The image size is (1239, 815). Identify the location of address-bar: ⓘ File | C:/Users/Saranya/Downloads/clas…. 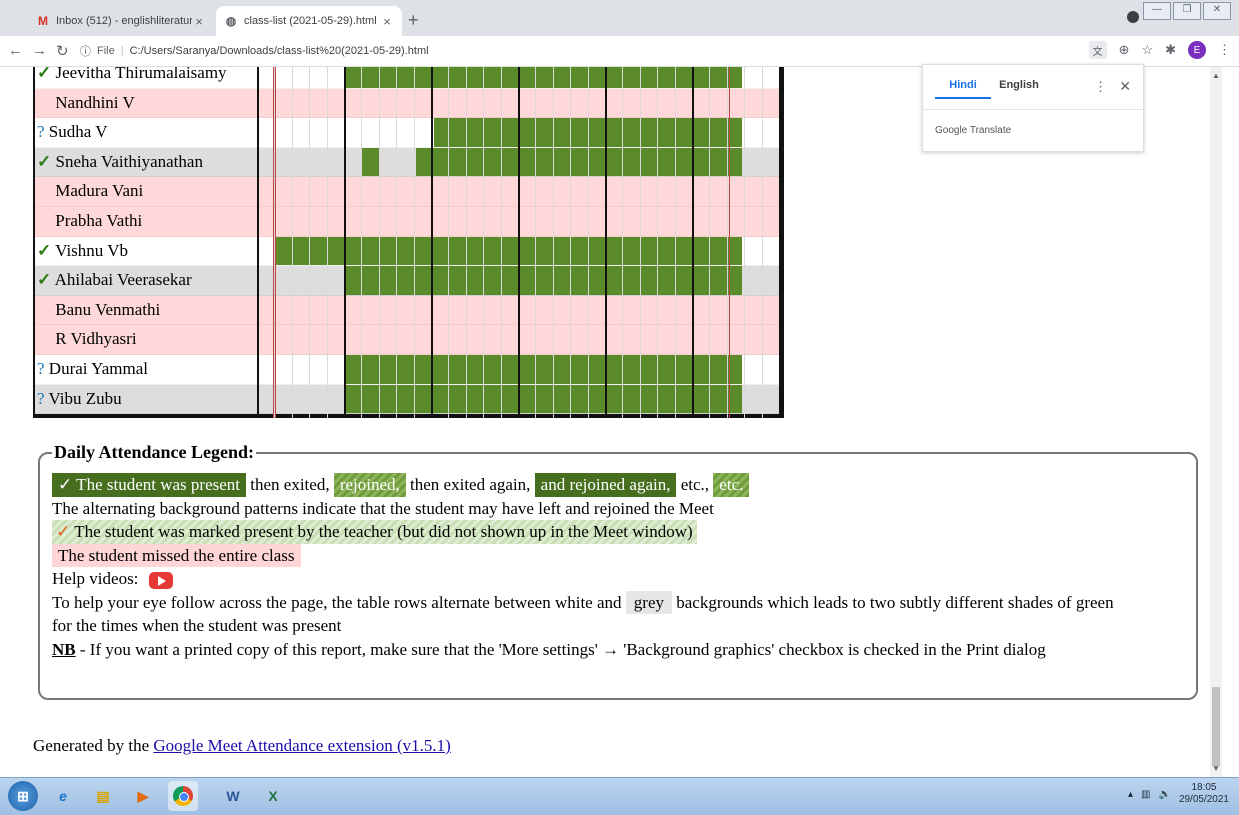
(254, 51).